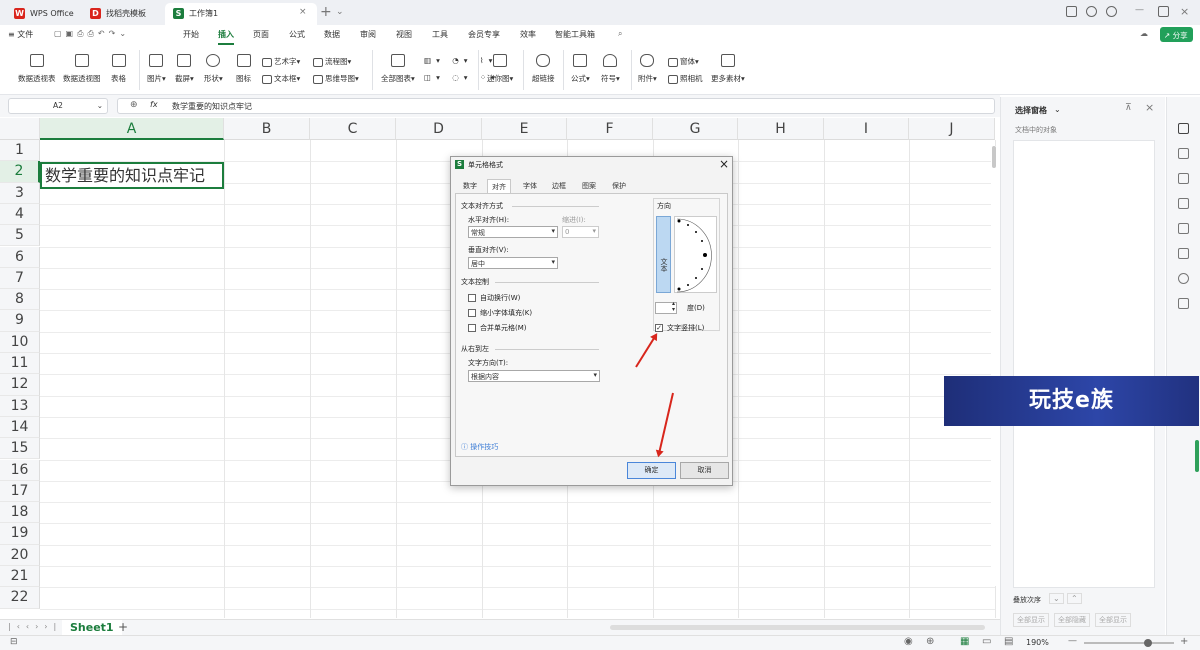  Describe the element at coordinates (1184, 11) in the screenshot. I see `close-window-icon: ×` at that location.